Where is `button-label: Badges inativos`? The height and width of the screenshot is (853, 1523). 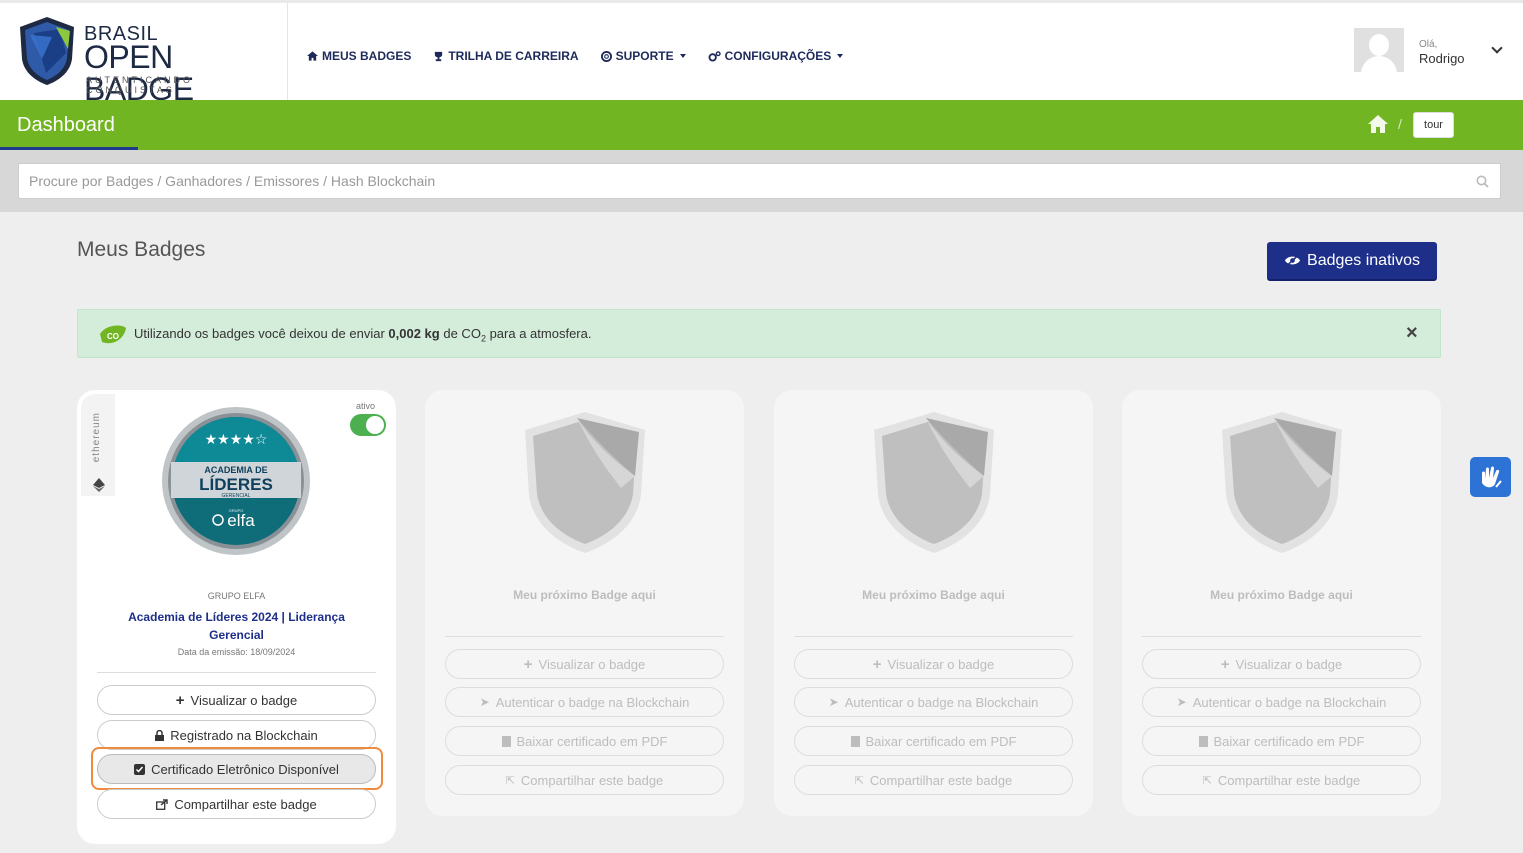 button-label: Badges inativos is located at coordinates (1363, 260).